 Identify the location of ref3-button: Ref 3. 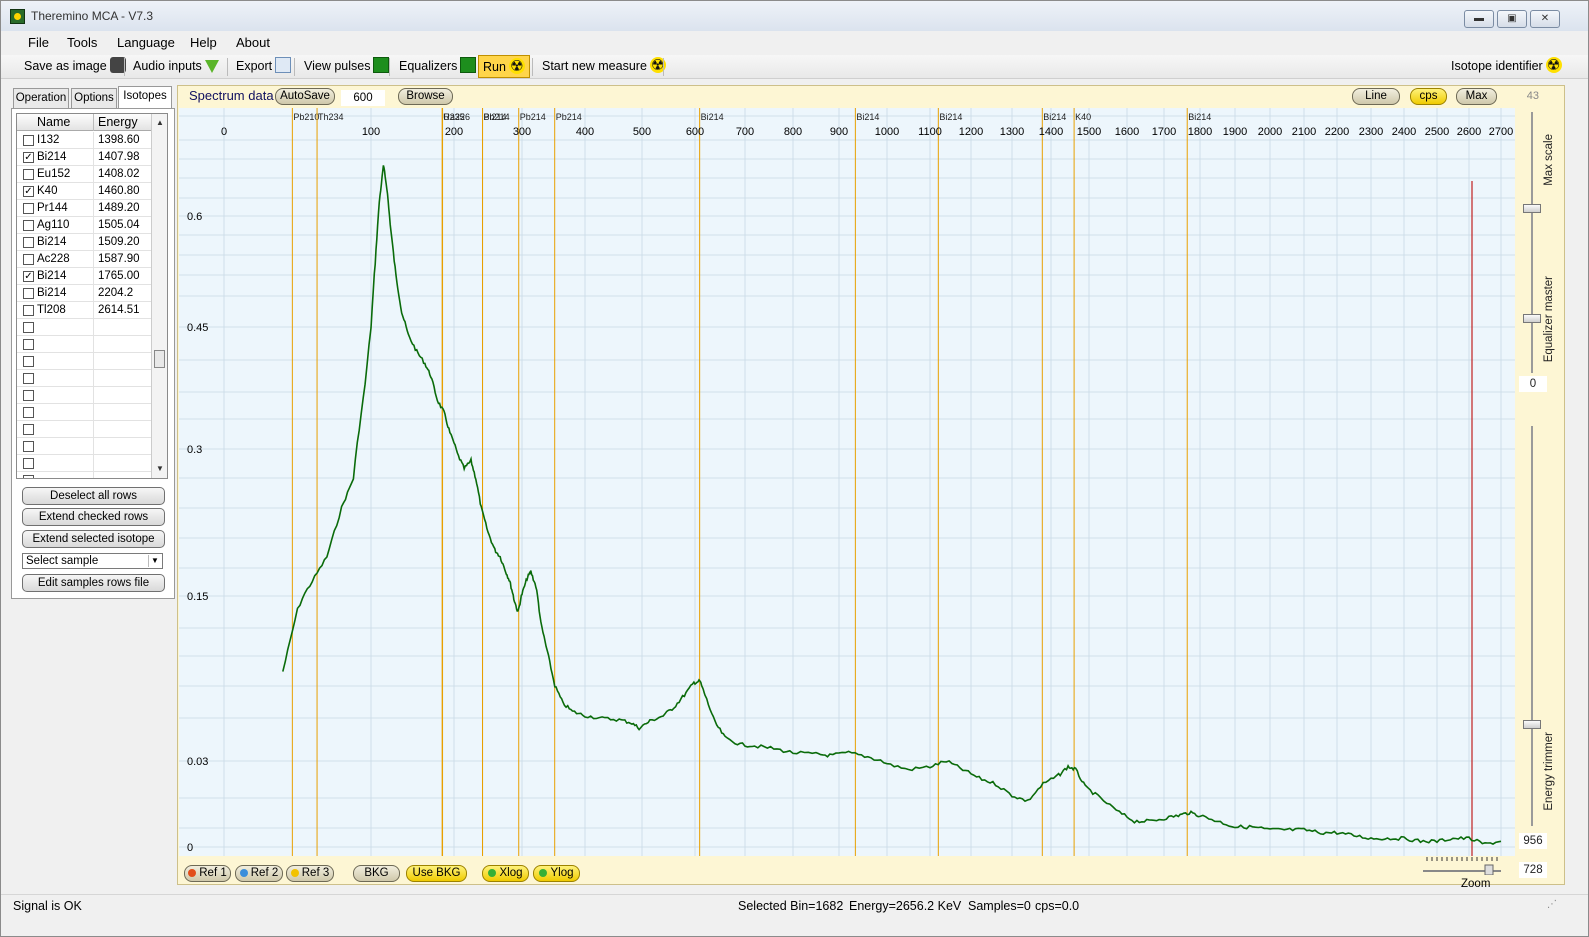
(310, 873).